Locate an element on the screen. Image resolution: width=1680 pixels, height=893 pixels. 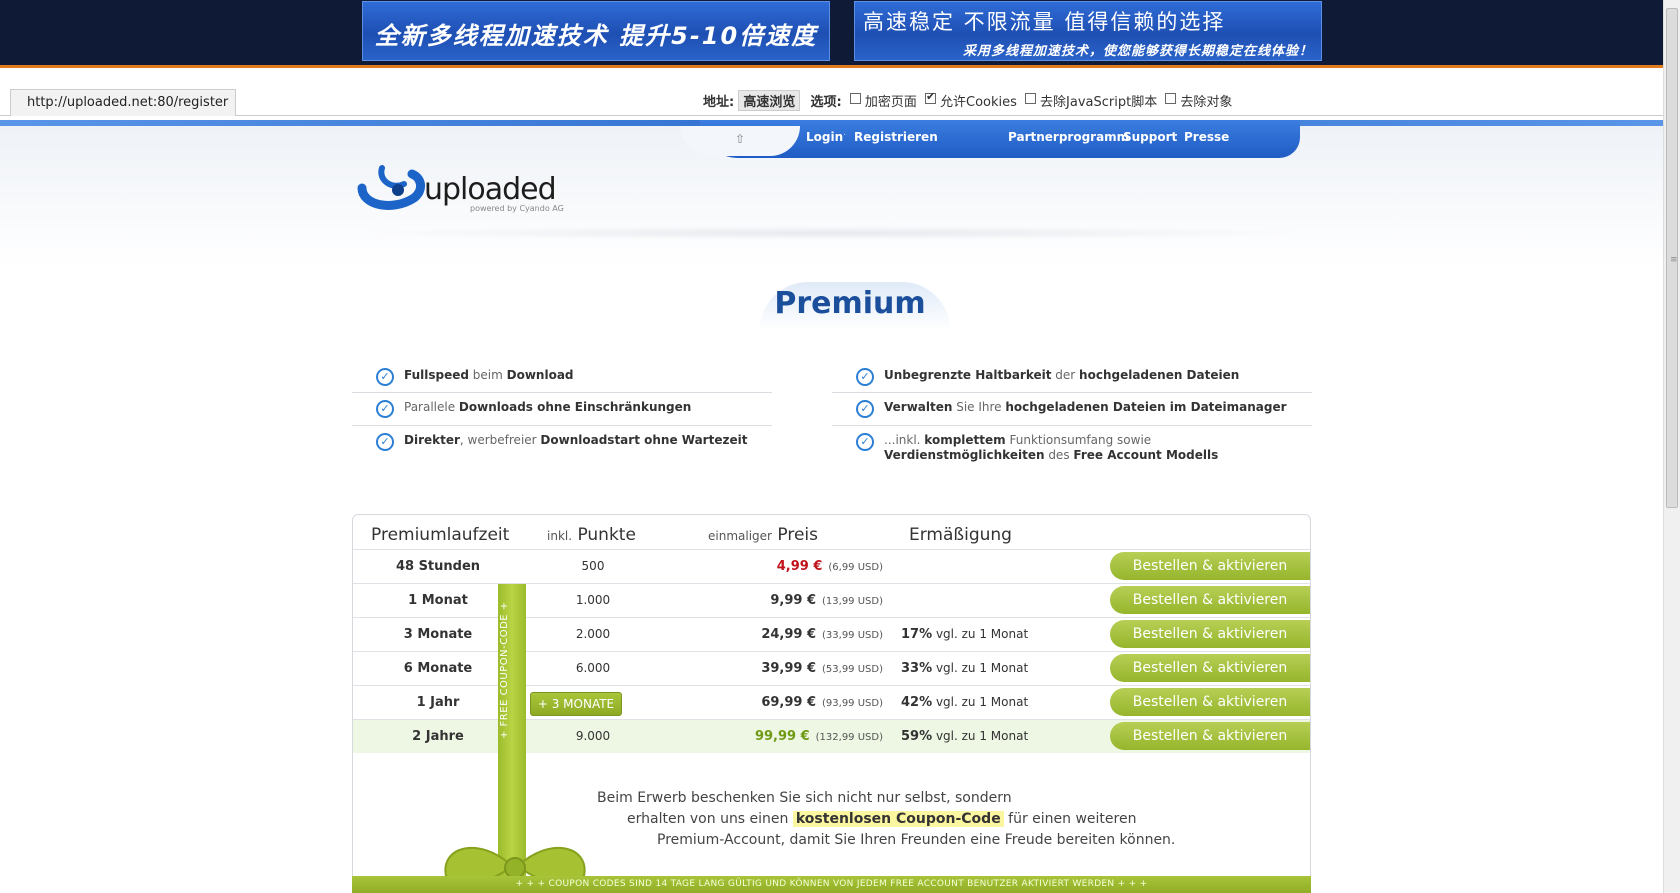
ribbon-text: + FREE COUPON-CODE + is located at coordinates (504, 670).